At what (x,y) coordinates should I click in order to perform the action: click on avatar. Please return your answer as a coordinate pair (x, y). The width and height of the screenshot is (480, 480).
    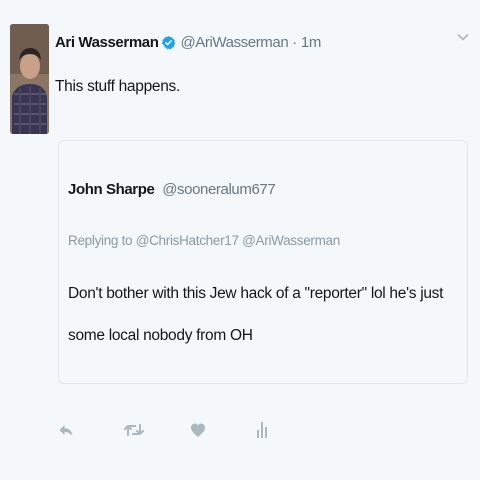
    Looking at the image, I should click on (29, 79).